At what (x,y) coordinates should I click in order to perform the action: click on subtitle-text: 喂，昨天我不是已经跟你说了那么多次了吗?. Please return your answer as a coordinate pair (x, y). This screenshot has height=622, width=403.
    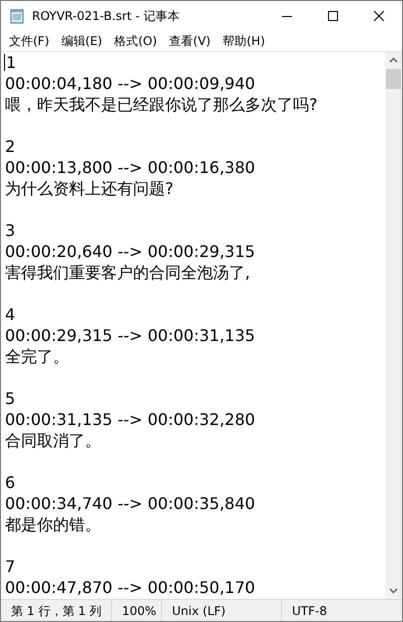
    Looking at the image, I should click on (161, 104).